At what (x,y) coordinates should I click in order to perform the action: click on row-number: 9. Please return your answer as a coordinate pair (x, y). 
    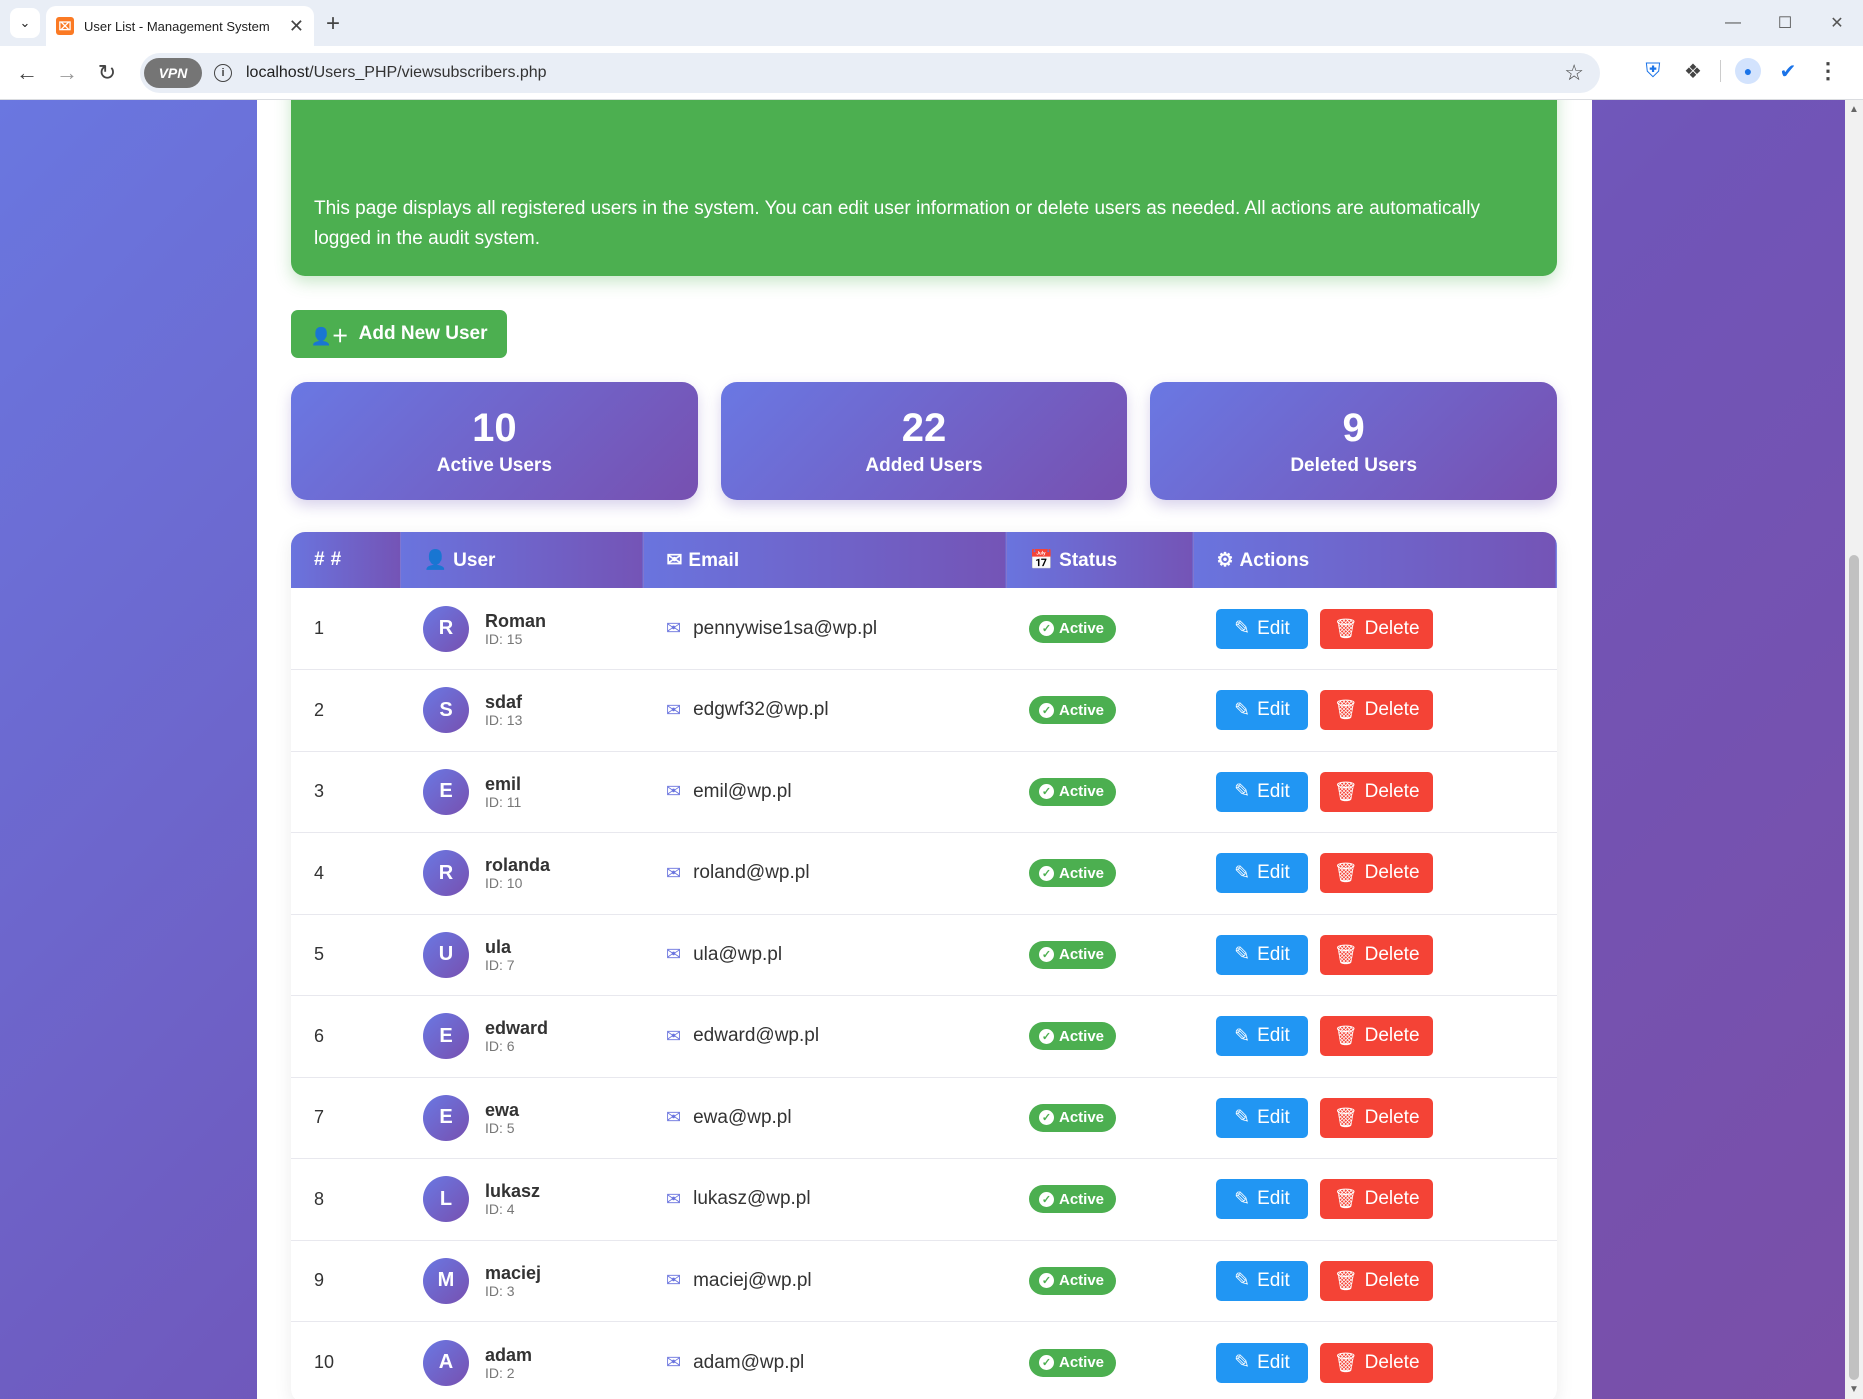
    Looking at the image, I should click on (319, 1280).